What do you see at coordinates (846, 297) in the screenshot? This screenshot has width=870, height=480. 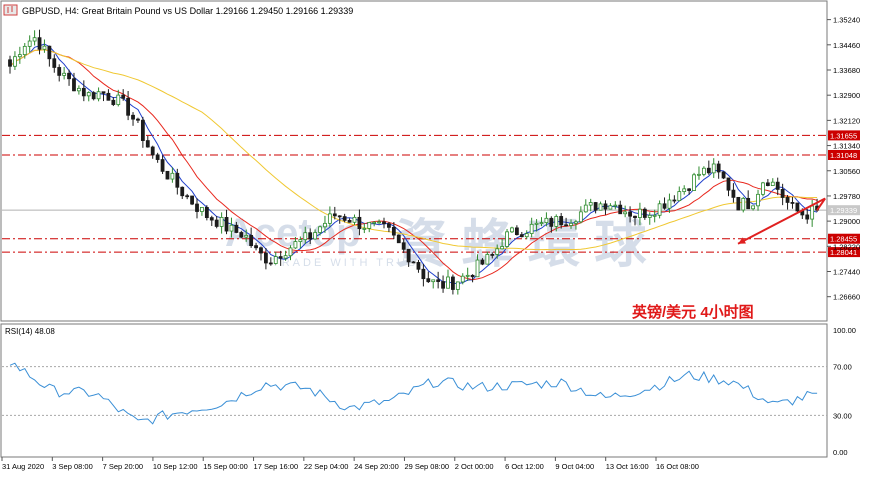 I see `price-tick-label: 1.26660` at bounding box center [846, 297].